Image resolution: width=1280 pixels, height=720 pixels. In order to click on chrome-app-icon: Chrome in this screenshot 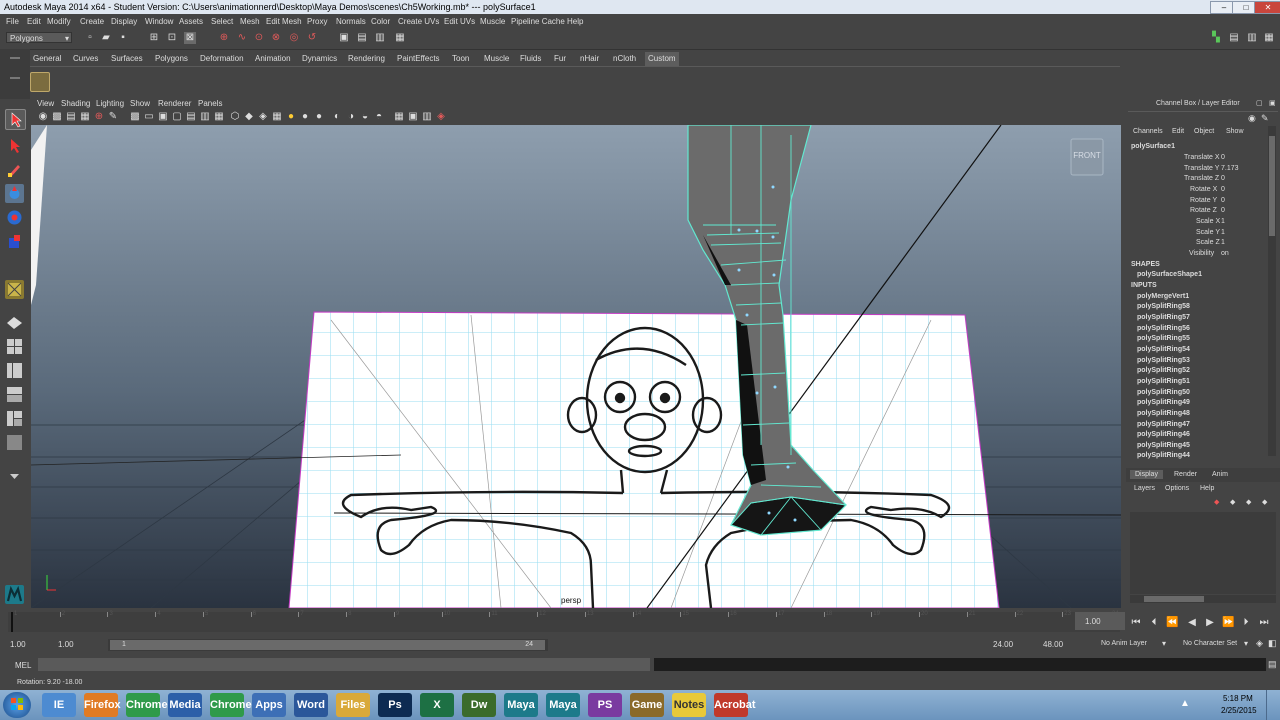, I will do `click(231, 705)`.